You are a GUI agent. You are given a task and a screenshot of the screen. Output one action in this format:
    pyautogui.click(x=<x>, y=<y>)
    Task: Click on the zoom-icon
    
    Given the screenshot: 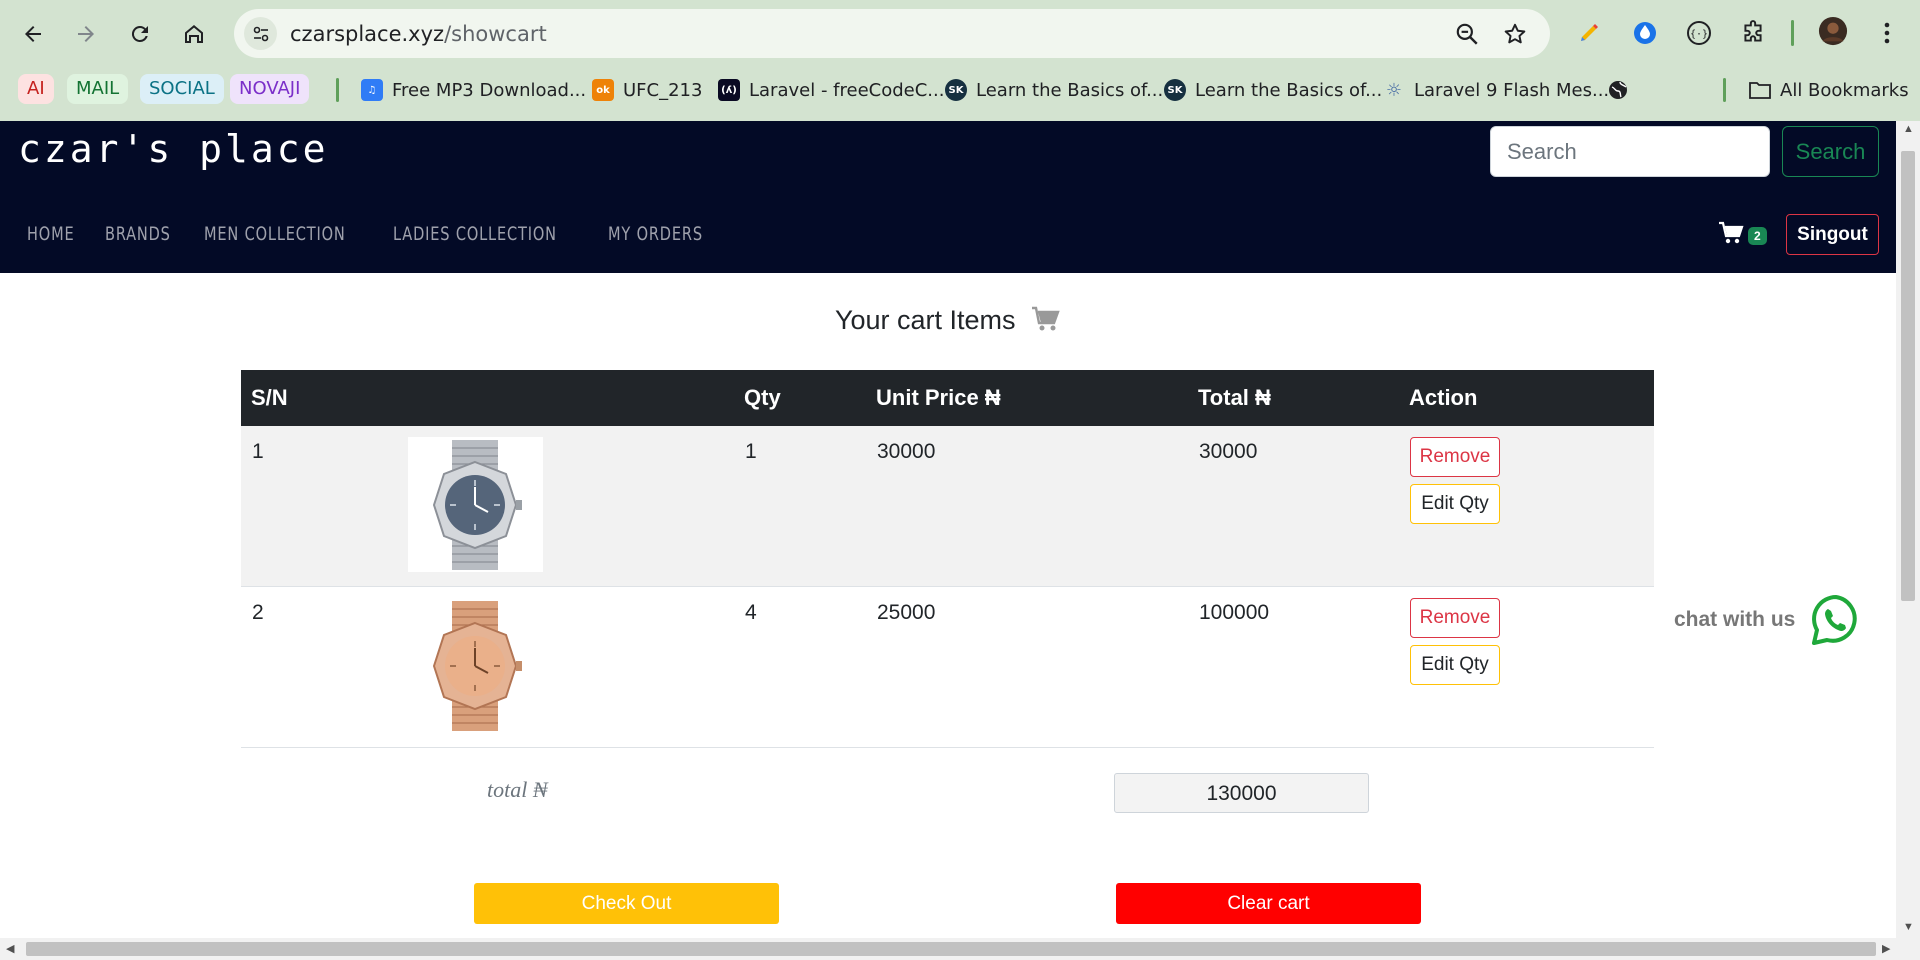 What is the action you would take?
    pyautogui.click(x=1467, y=34)
    